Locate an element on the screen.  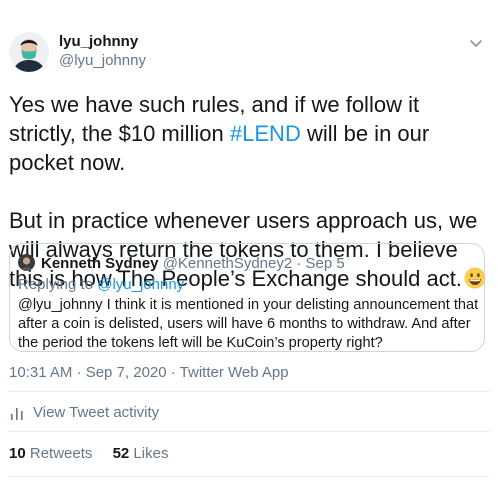
retweets-count: 10 is located at coordinates (17, 453).